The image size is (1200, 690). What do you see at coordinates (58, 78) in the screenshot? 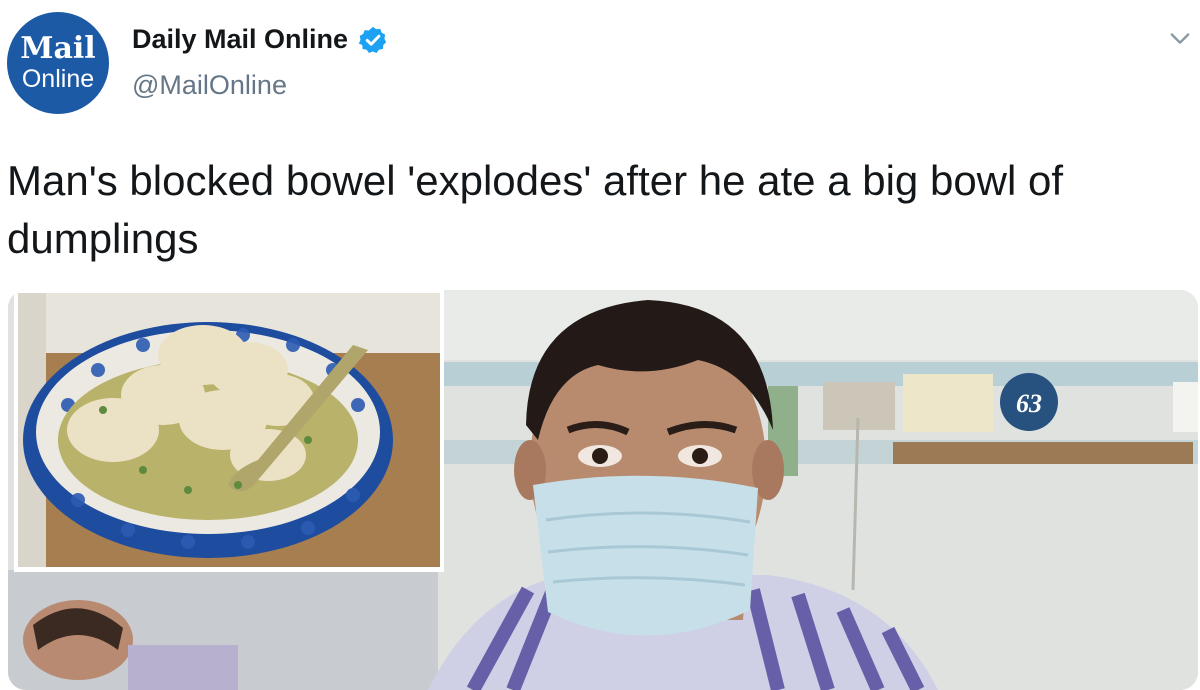
I see `avatar-text-online: Online` at bounding box center [58, 78].